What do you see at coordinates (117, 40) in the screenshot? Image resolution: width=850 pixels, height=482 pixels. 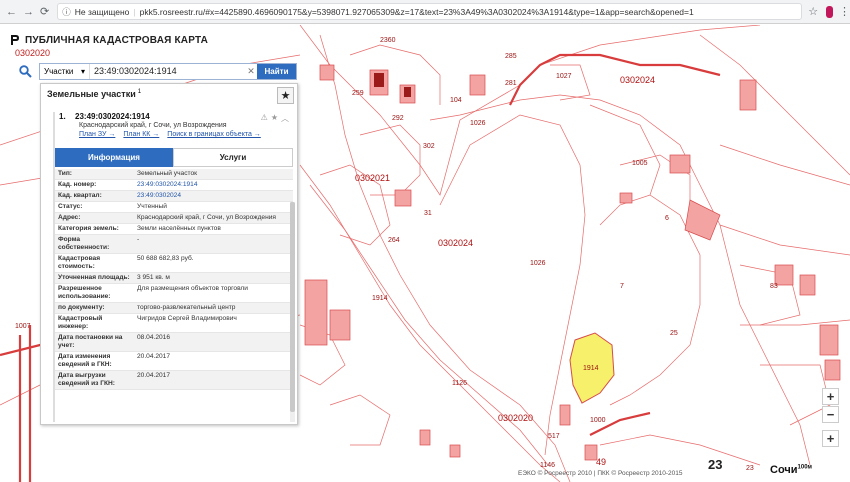 I see `app-title: ПУБЛИЧНАЯ КАДАСТРОВАЯ КАРТА` at bounding box center [117, 40].